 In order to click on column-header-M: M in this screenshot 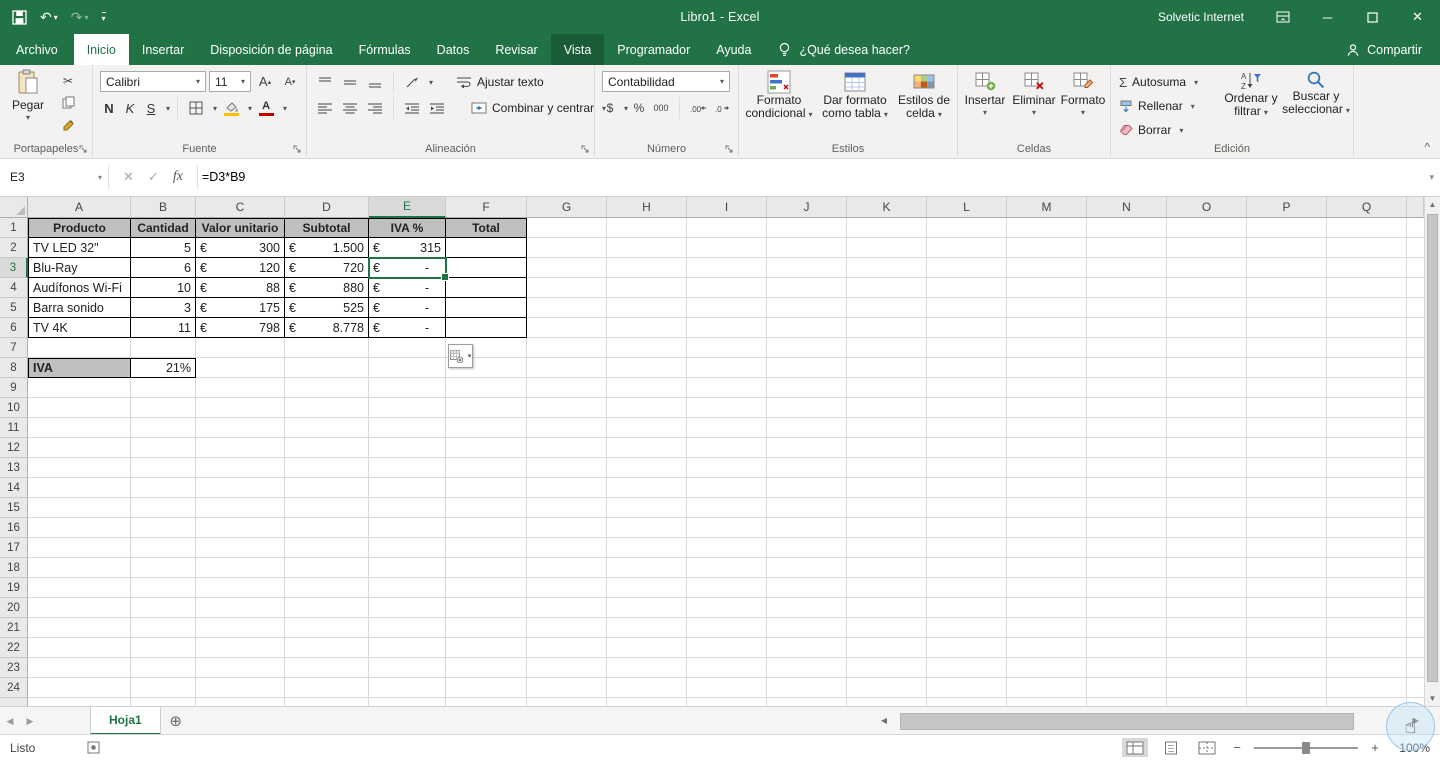, I will do `click(1047, 207)`.